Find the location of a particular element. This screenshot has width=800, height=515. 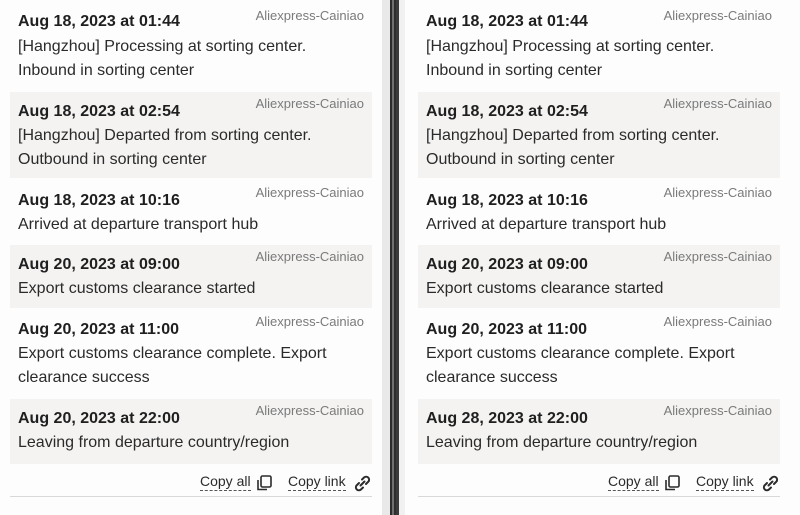

event-date: Aug 20, 2023 at 22:00 is located at coordinates (99, 418).